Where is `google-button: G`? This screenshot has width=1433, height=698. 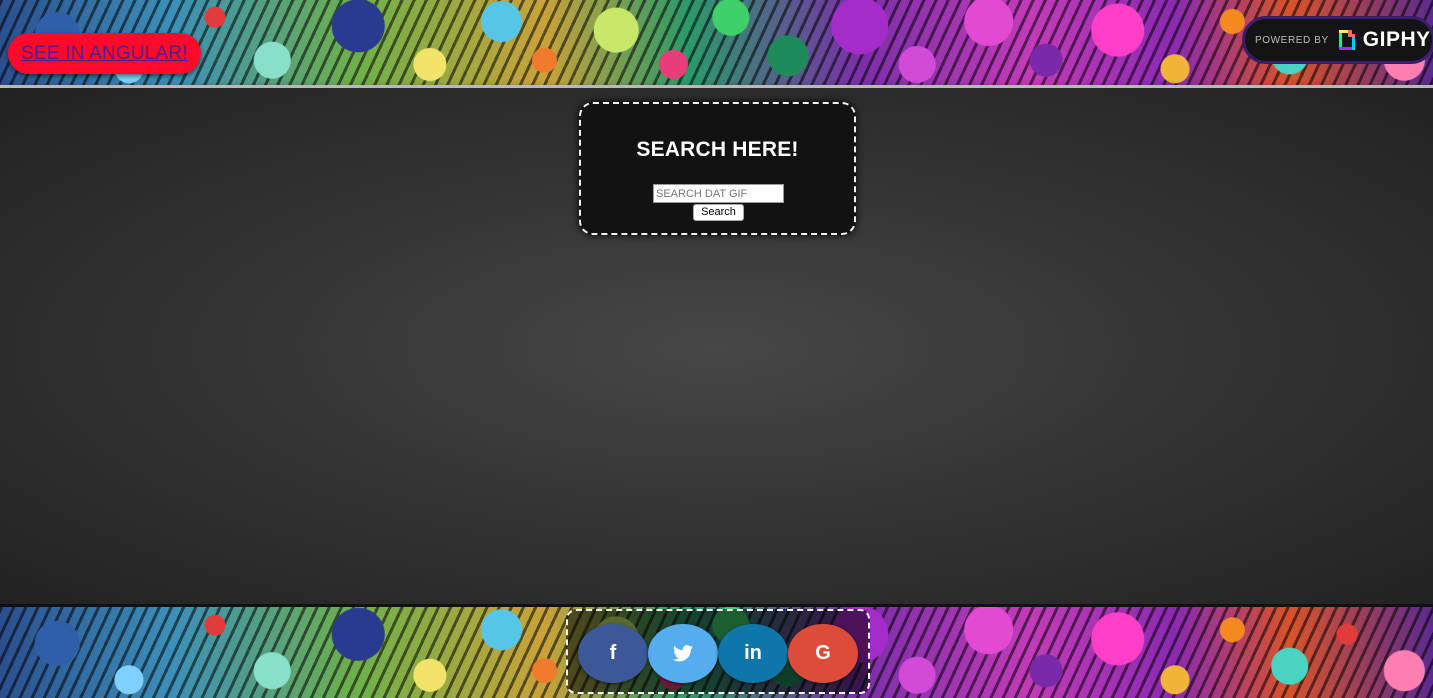
google-button: G is located at coordinates (823, 653).